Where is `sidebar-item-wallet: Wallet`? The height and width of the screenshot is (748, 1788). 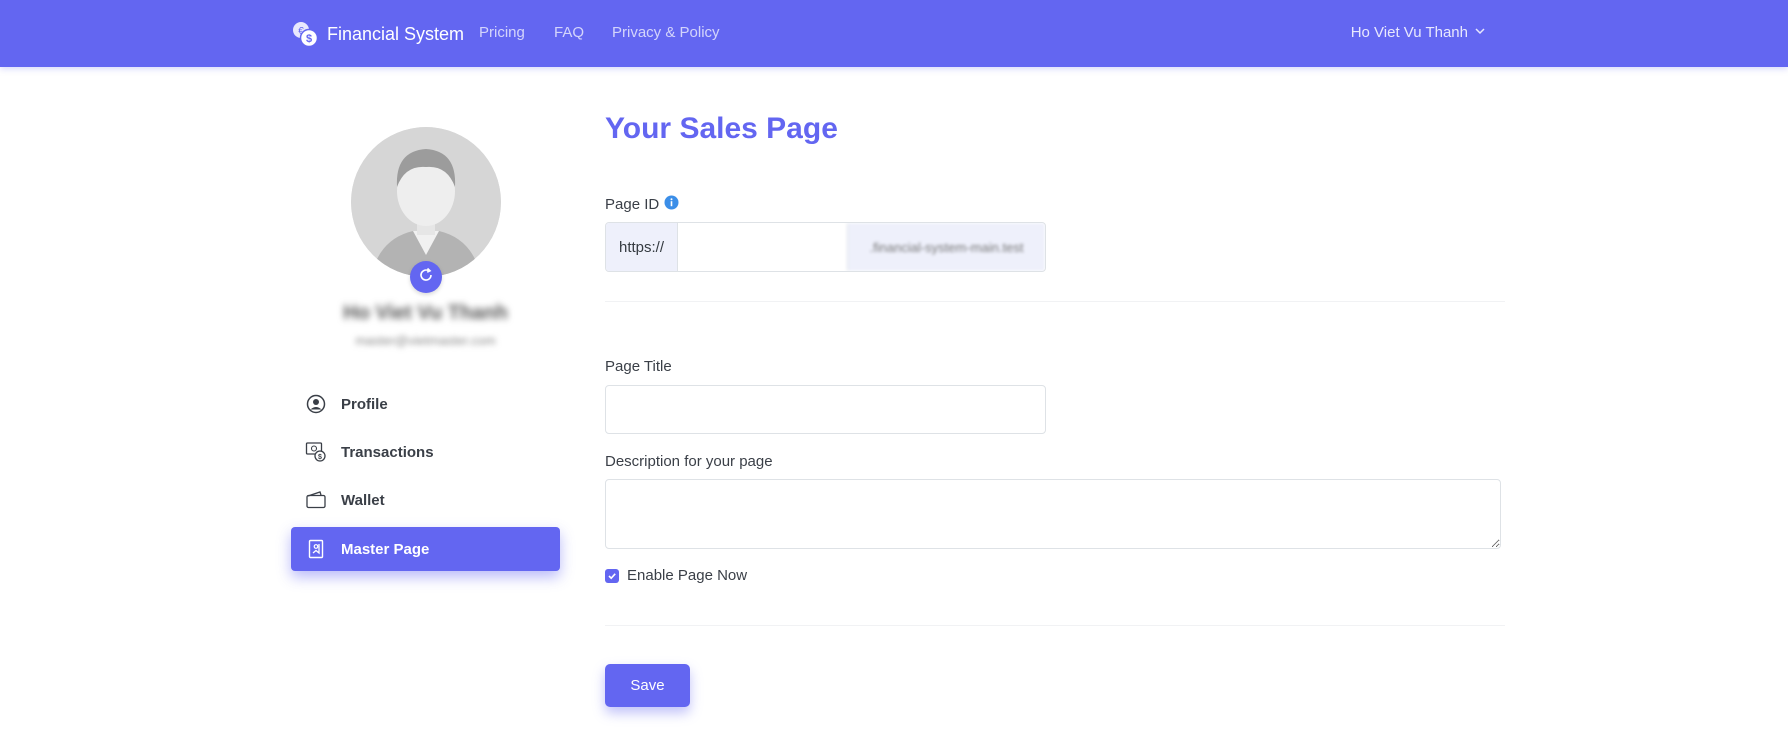 sidebar-item-wallet: Wallet is located at coordinates (425, 500).